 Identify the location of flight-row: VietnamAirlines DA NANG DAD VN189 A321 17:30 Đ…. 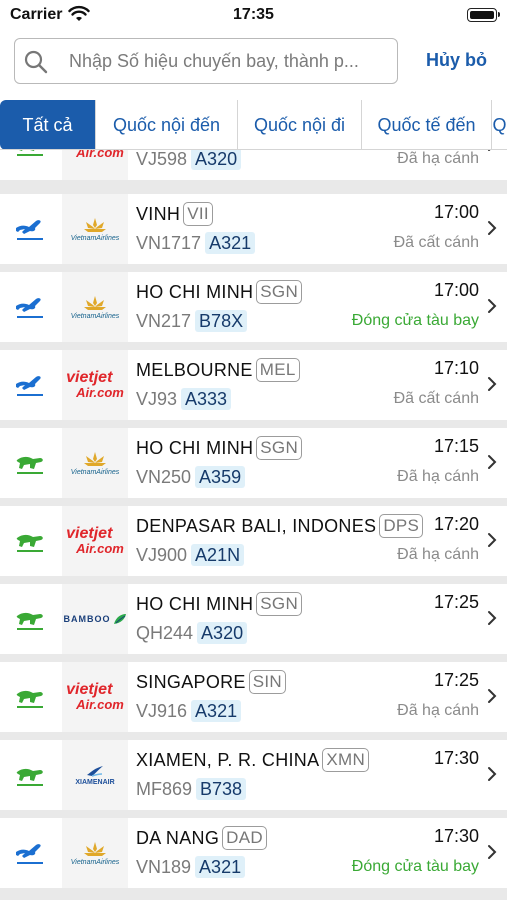
(253, 853).